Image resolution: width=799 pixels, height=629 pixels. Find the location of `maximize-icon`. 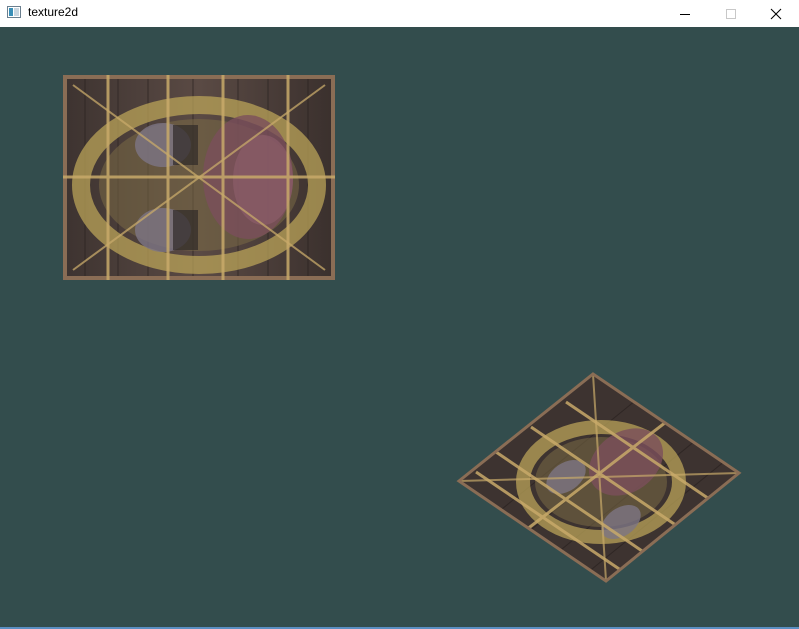

maximize-icon is located at coordinates (731, 13).